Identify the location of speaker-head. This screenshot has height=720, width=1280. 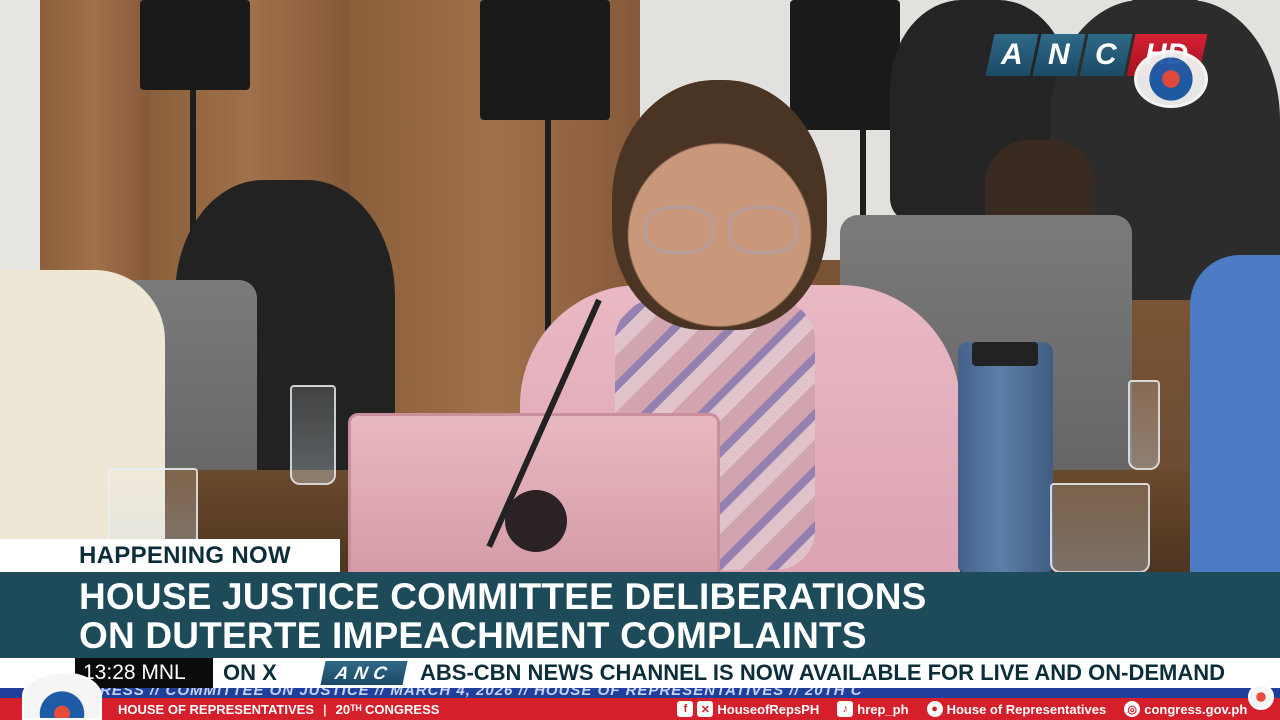
(719, 205).